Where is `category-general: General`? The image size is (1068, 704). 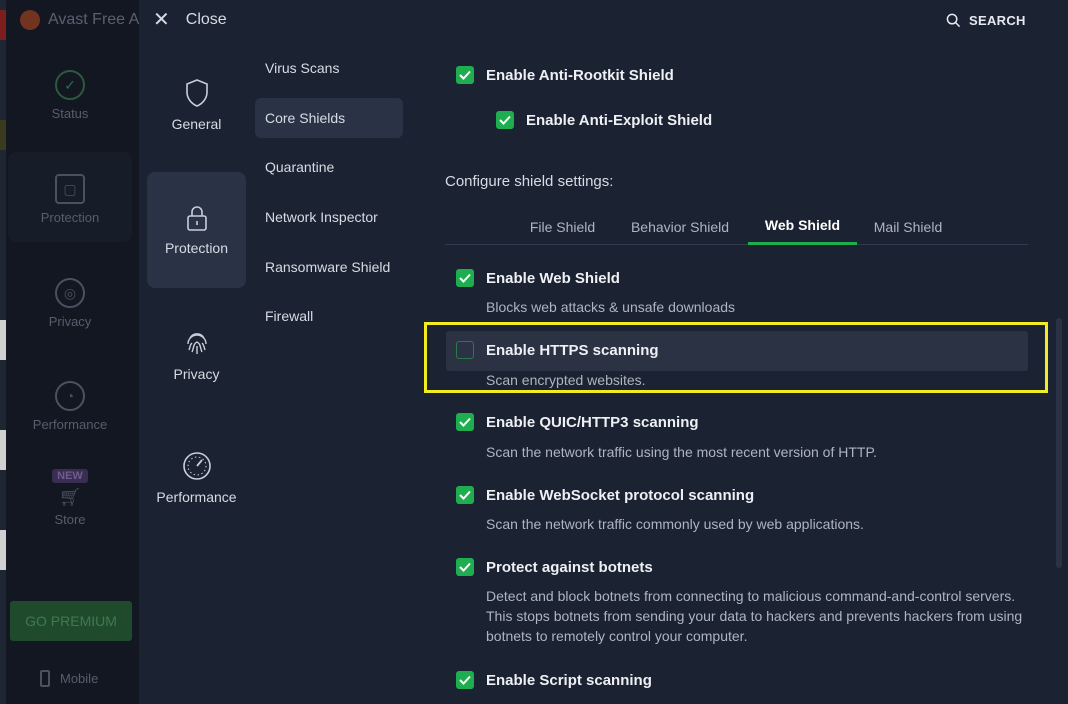
category-general: General is located at coordinates (196, 105).